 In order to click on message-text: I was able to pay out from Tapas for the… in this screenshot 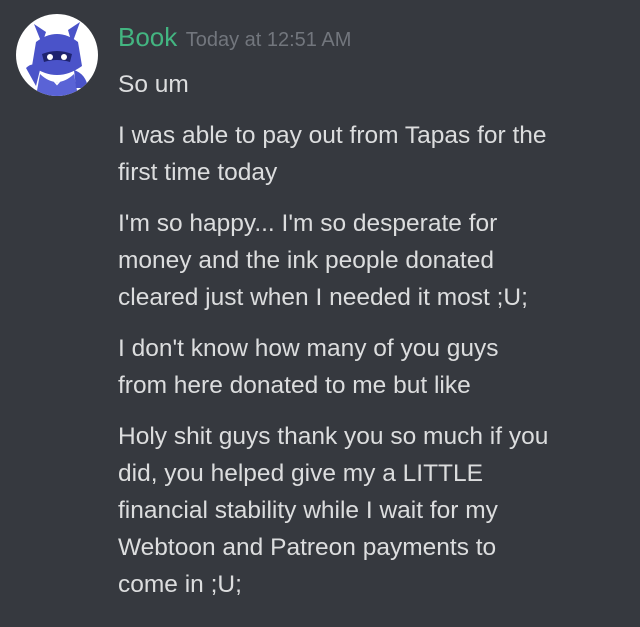, I will do `click(332, 154)`.